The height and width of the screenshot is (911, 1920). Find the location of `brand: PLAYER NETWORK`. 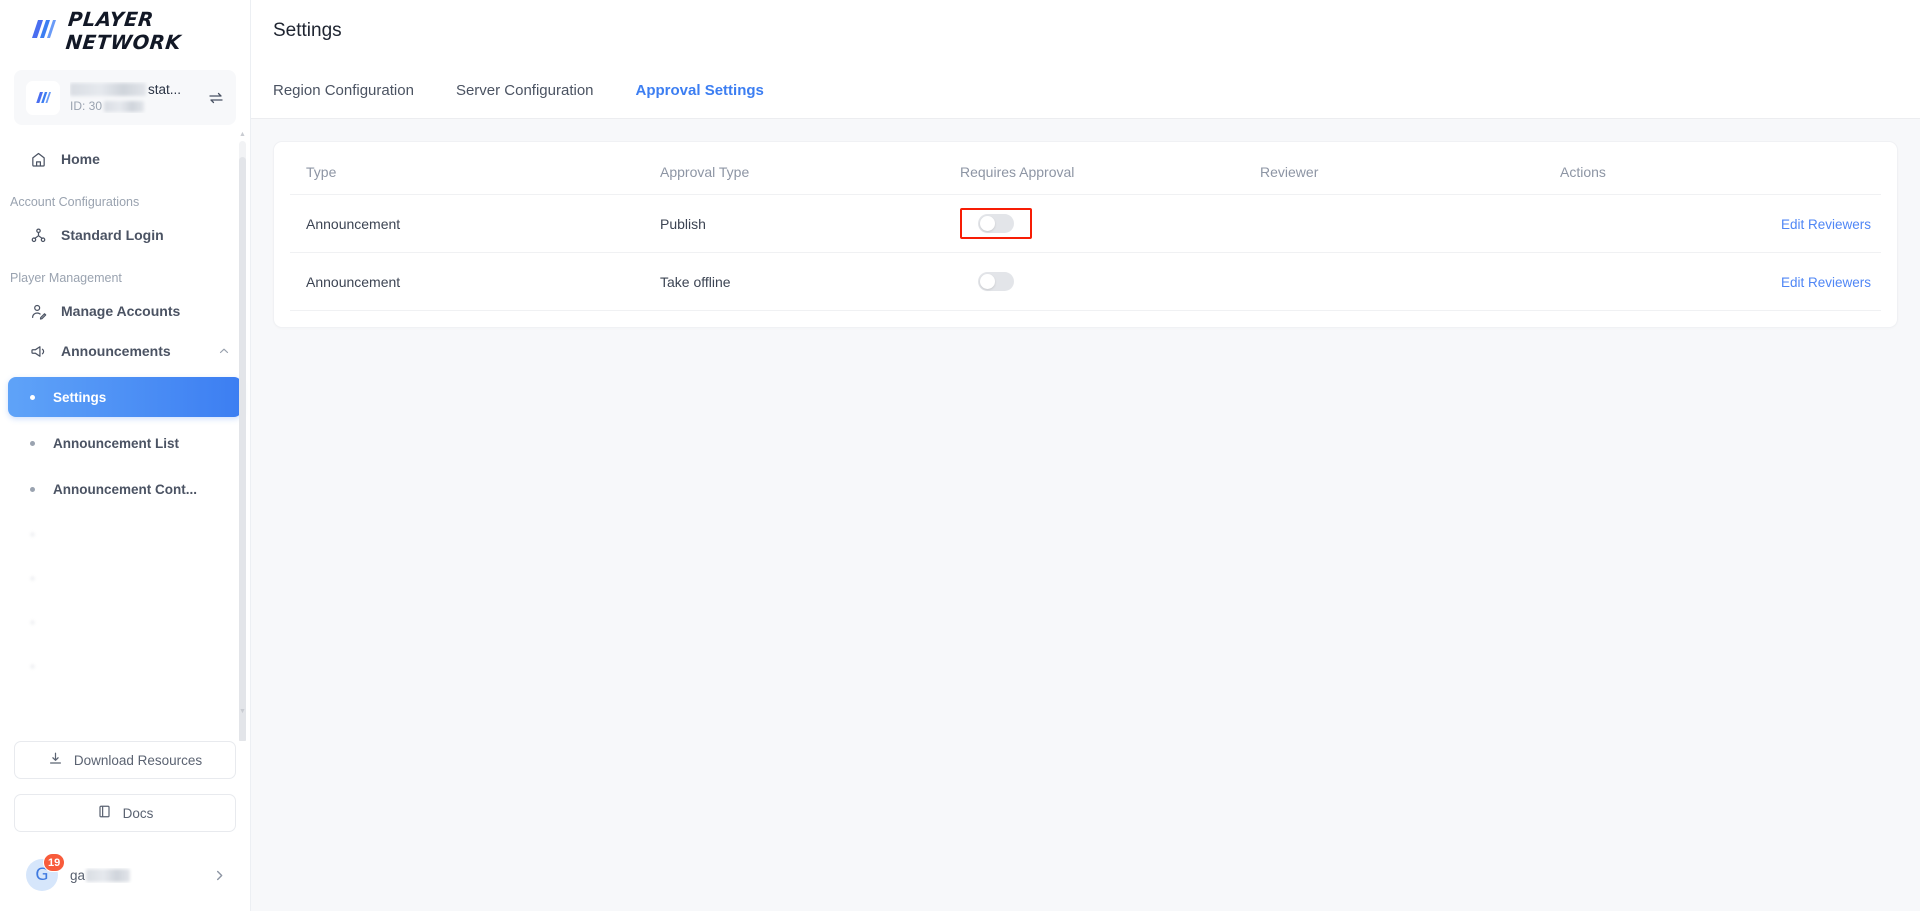

brand: PLAYER NETWORK is located at coordinates (125, 31).